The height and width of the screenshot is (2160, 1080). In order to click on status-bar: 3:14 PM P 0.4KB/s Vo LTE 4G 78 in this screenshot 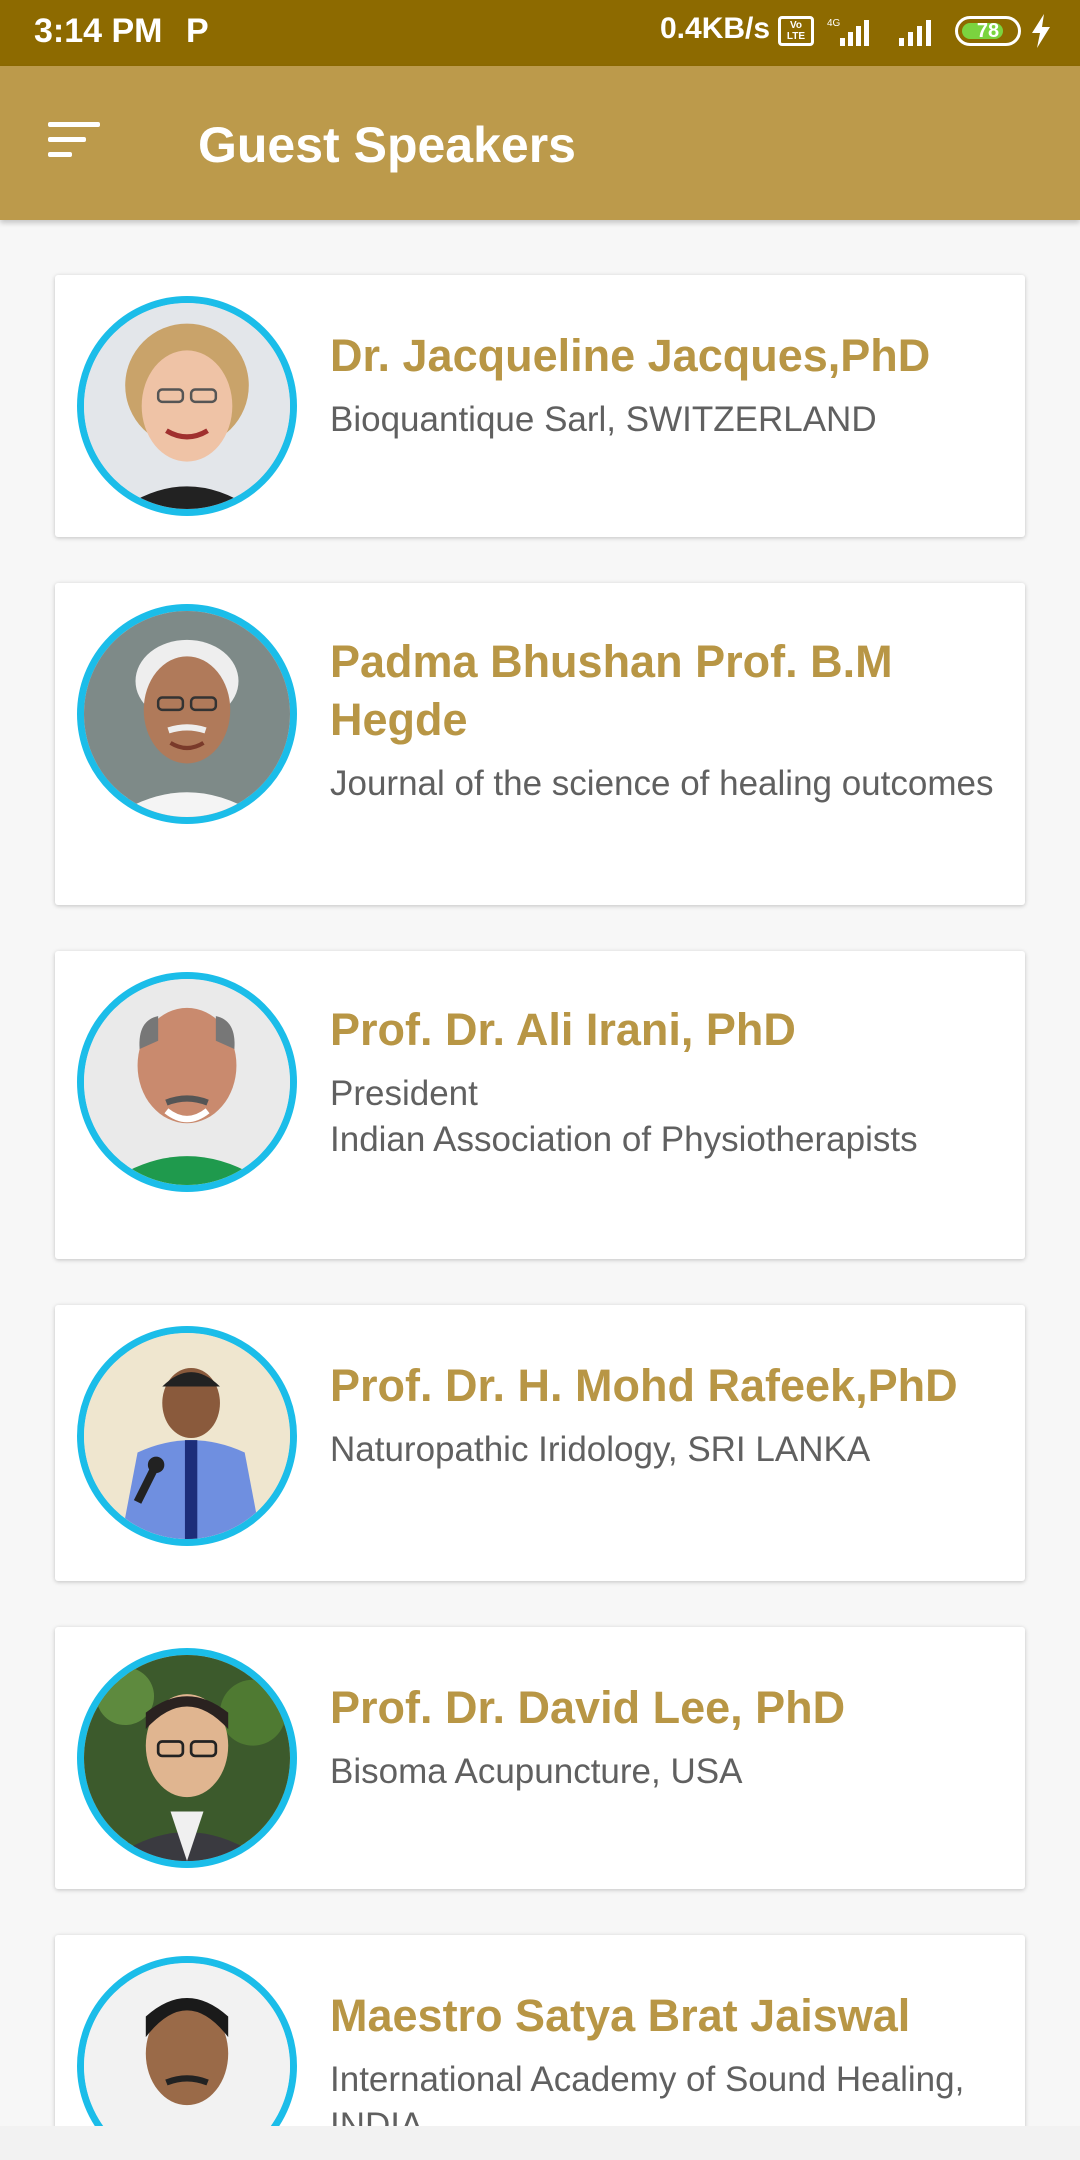, I will do `click(540, 33)`.